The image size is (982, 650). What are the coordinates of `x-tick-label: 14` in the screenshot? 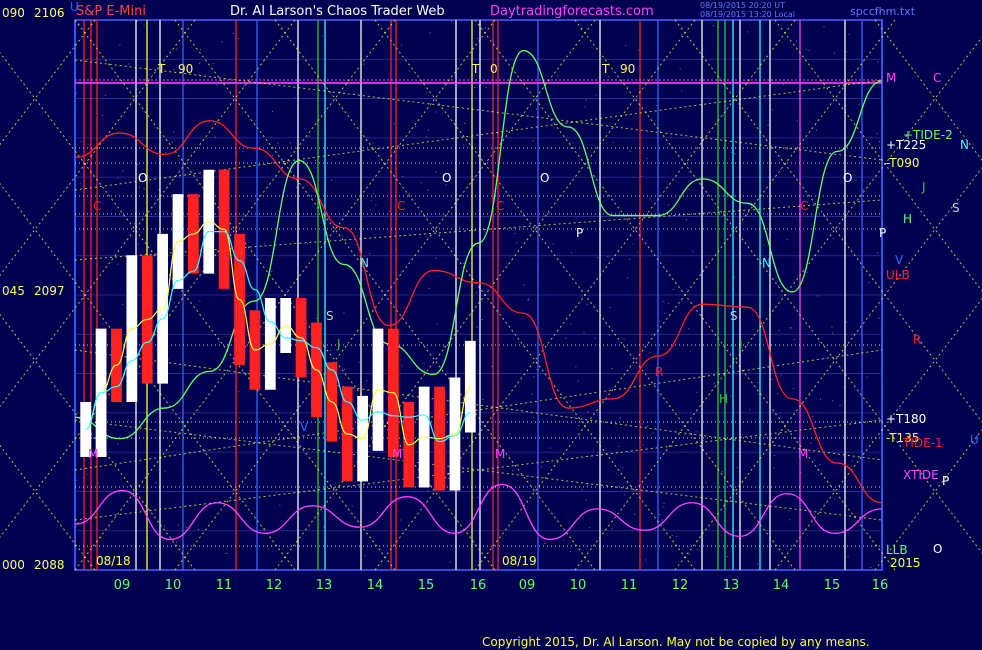 It's located at (781, 585).